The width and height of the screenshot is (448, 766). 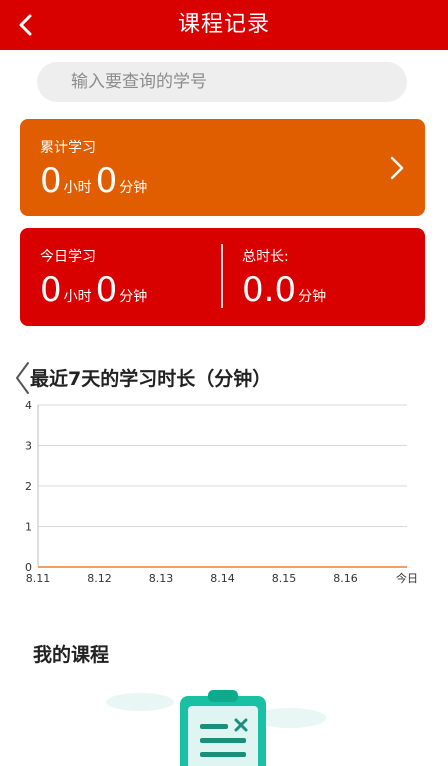 What do you see at coordinates (397, 168) in the screenshot?
I see `chevron-right-icon` at bounding box center [397, 168].